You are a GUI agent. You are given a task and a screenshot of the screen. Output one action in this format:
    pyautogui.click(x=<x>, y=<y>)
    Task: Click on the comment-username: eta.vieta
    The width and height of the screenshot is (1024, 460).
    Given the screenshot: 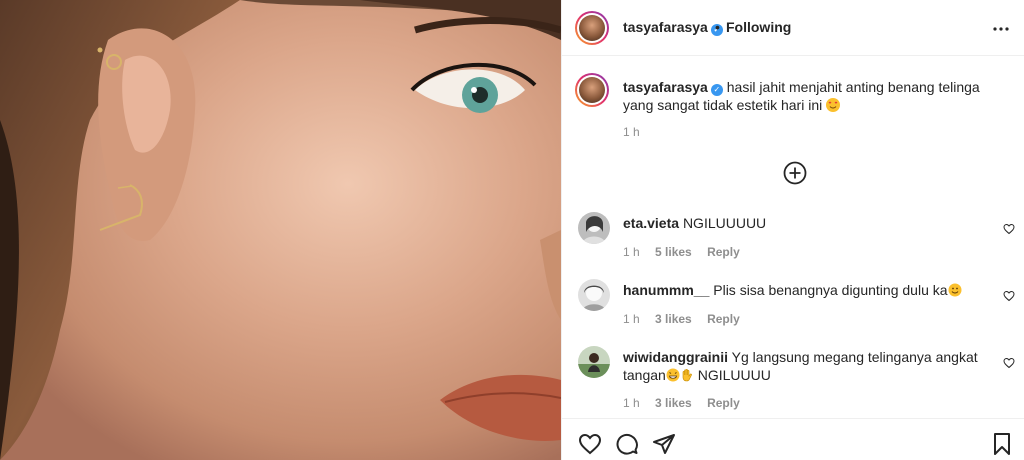 What is the action you would take?
    pyautogui.click(x=651, y=223)
    